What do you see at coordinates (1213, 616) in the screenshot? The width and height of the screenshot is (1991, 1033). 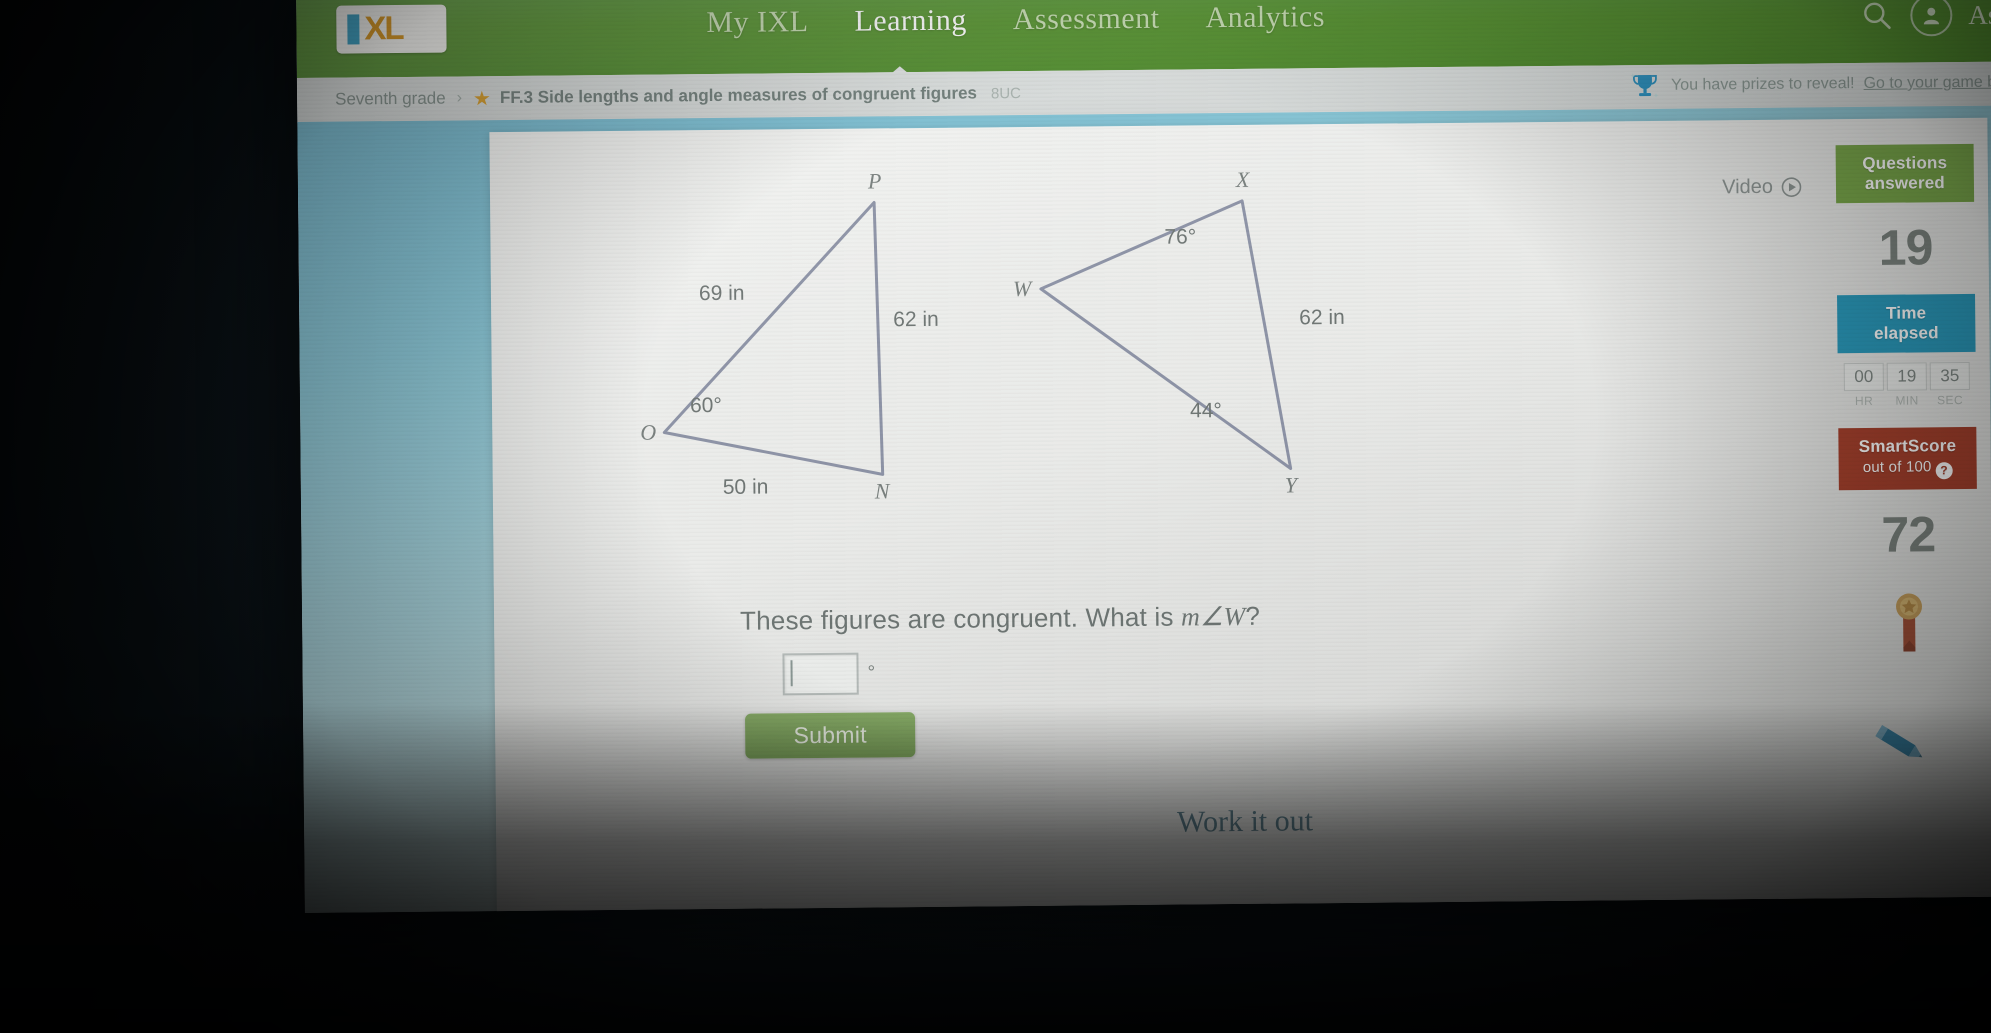 I see `prompt-math-expression: m∠W` at bounding box center [1213, 616].